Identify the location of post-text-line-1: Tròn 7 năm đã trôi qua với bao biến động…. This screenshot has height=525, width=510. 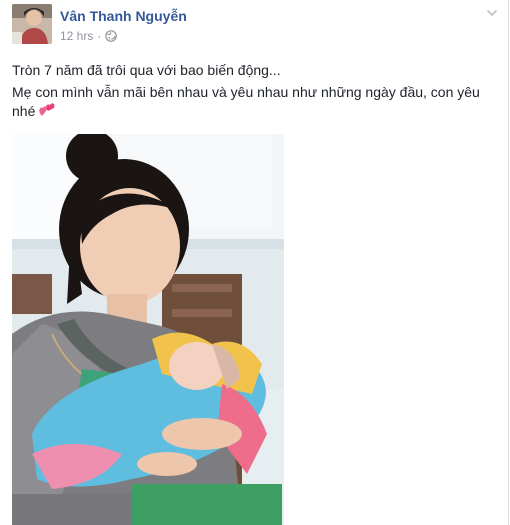
(146, 70).